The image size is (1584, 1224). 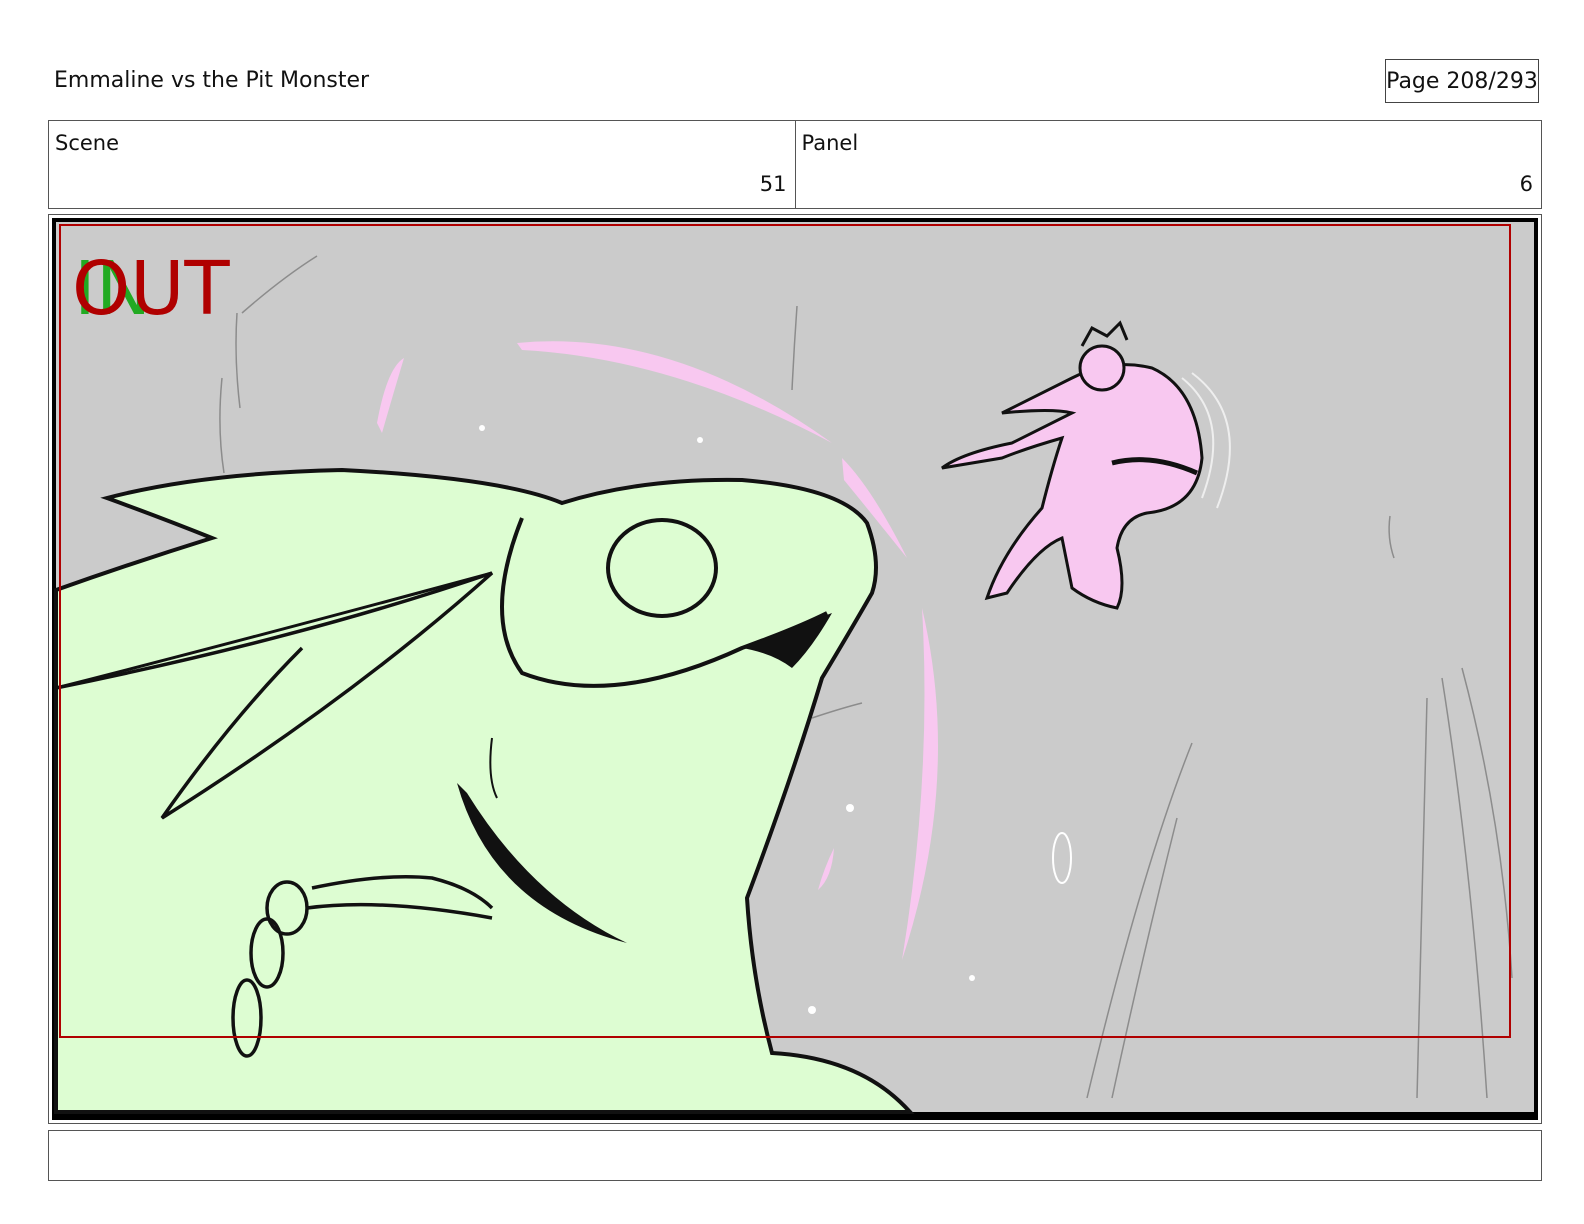 I want to click on panel-notes-box, so click(x=795, y=1155).